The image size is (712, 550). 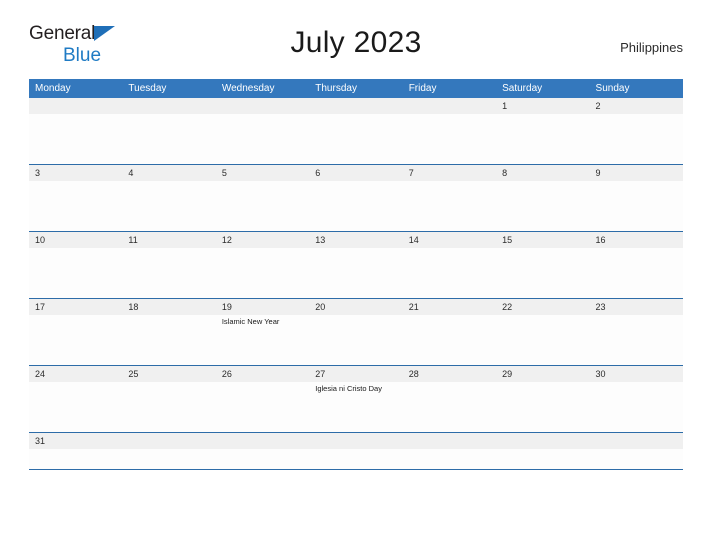 What do you see at coordinates (636, 173) in the screenshot?
I see `day-number: 9` at bounding box center [636, 173].